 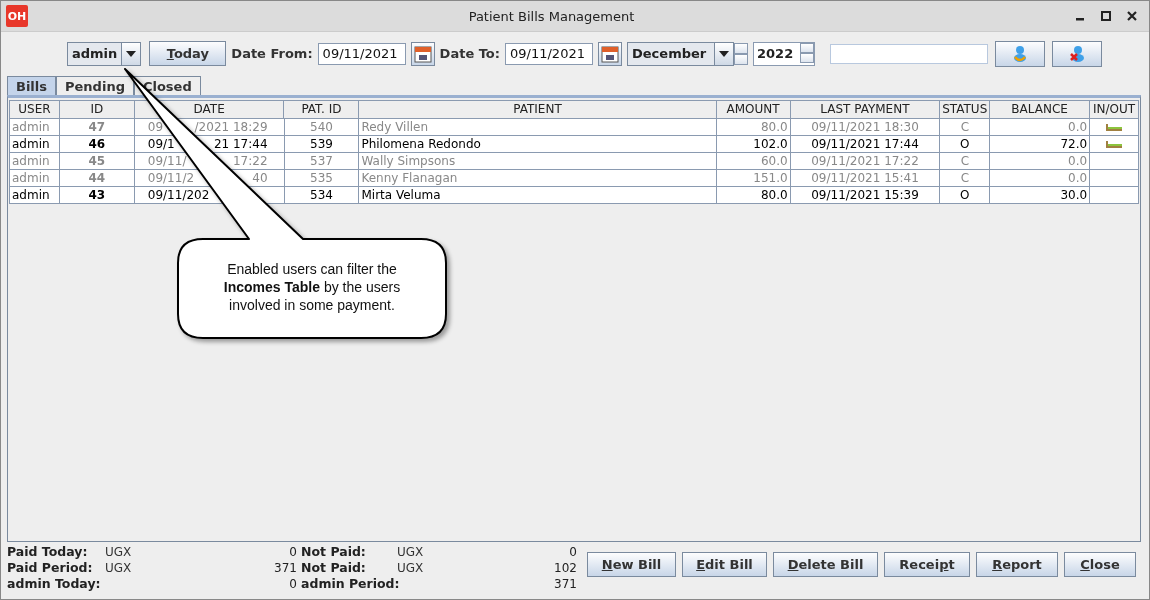 What do you see at coordinates (349, 584) in the screenshot?
I see `summary-label: admin Period:` at bounding box center [349, 584].